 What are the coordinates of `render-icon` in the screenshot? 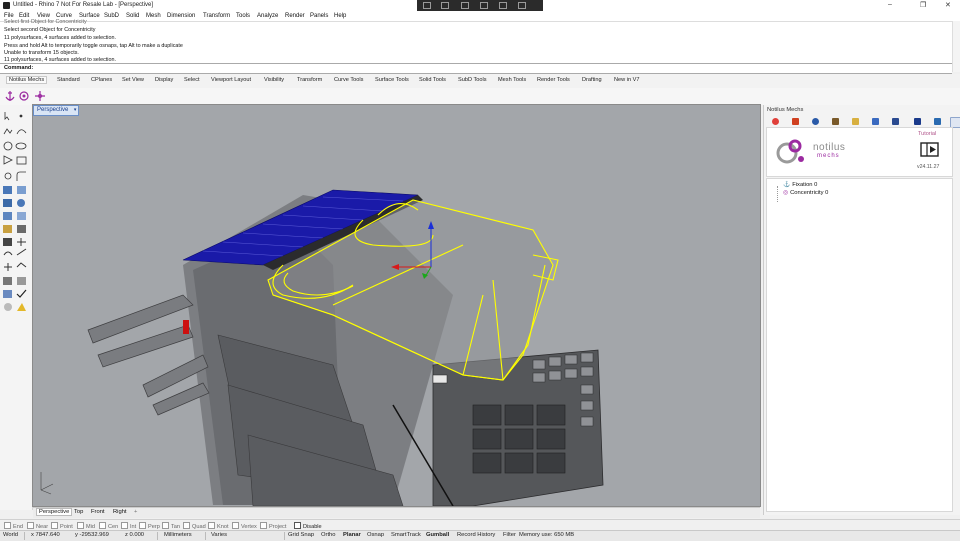 It's located at (8, 307).